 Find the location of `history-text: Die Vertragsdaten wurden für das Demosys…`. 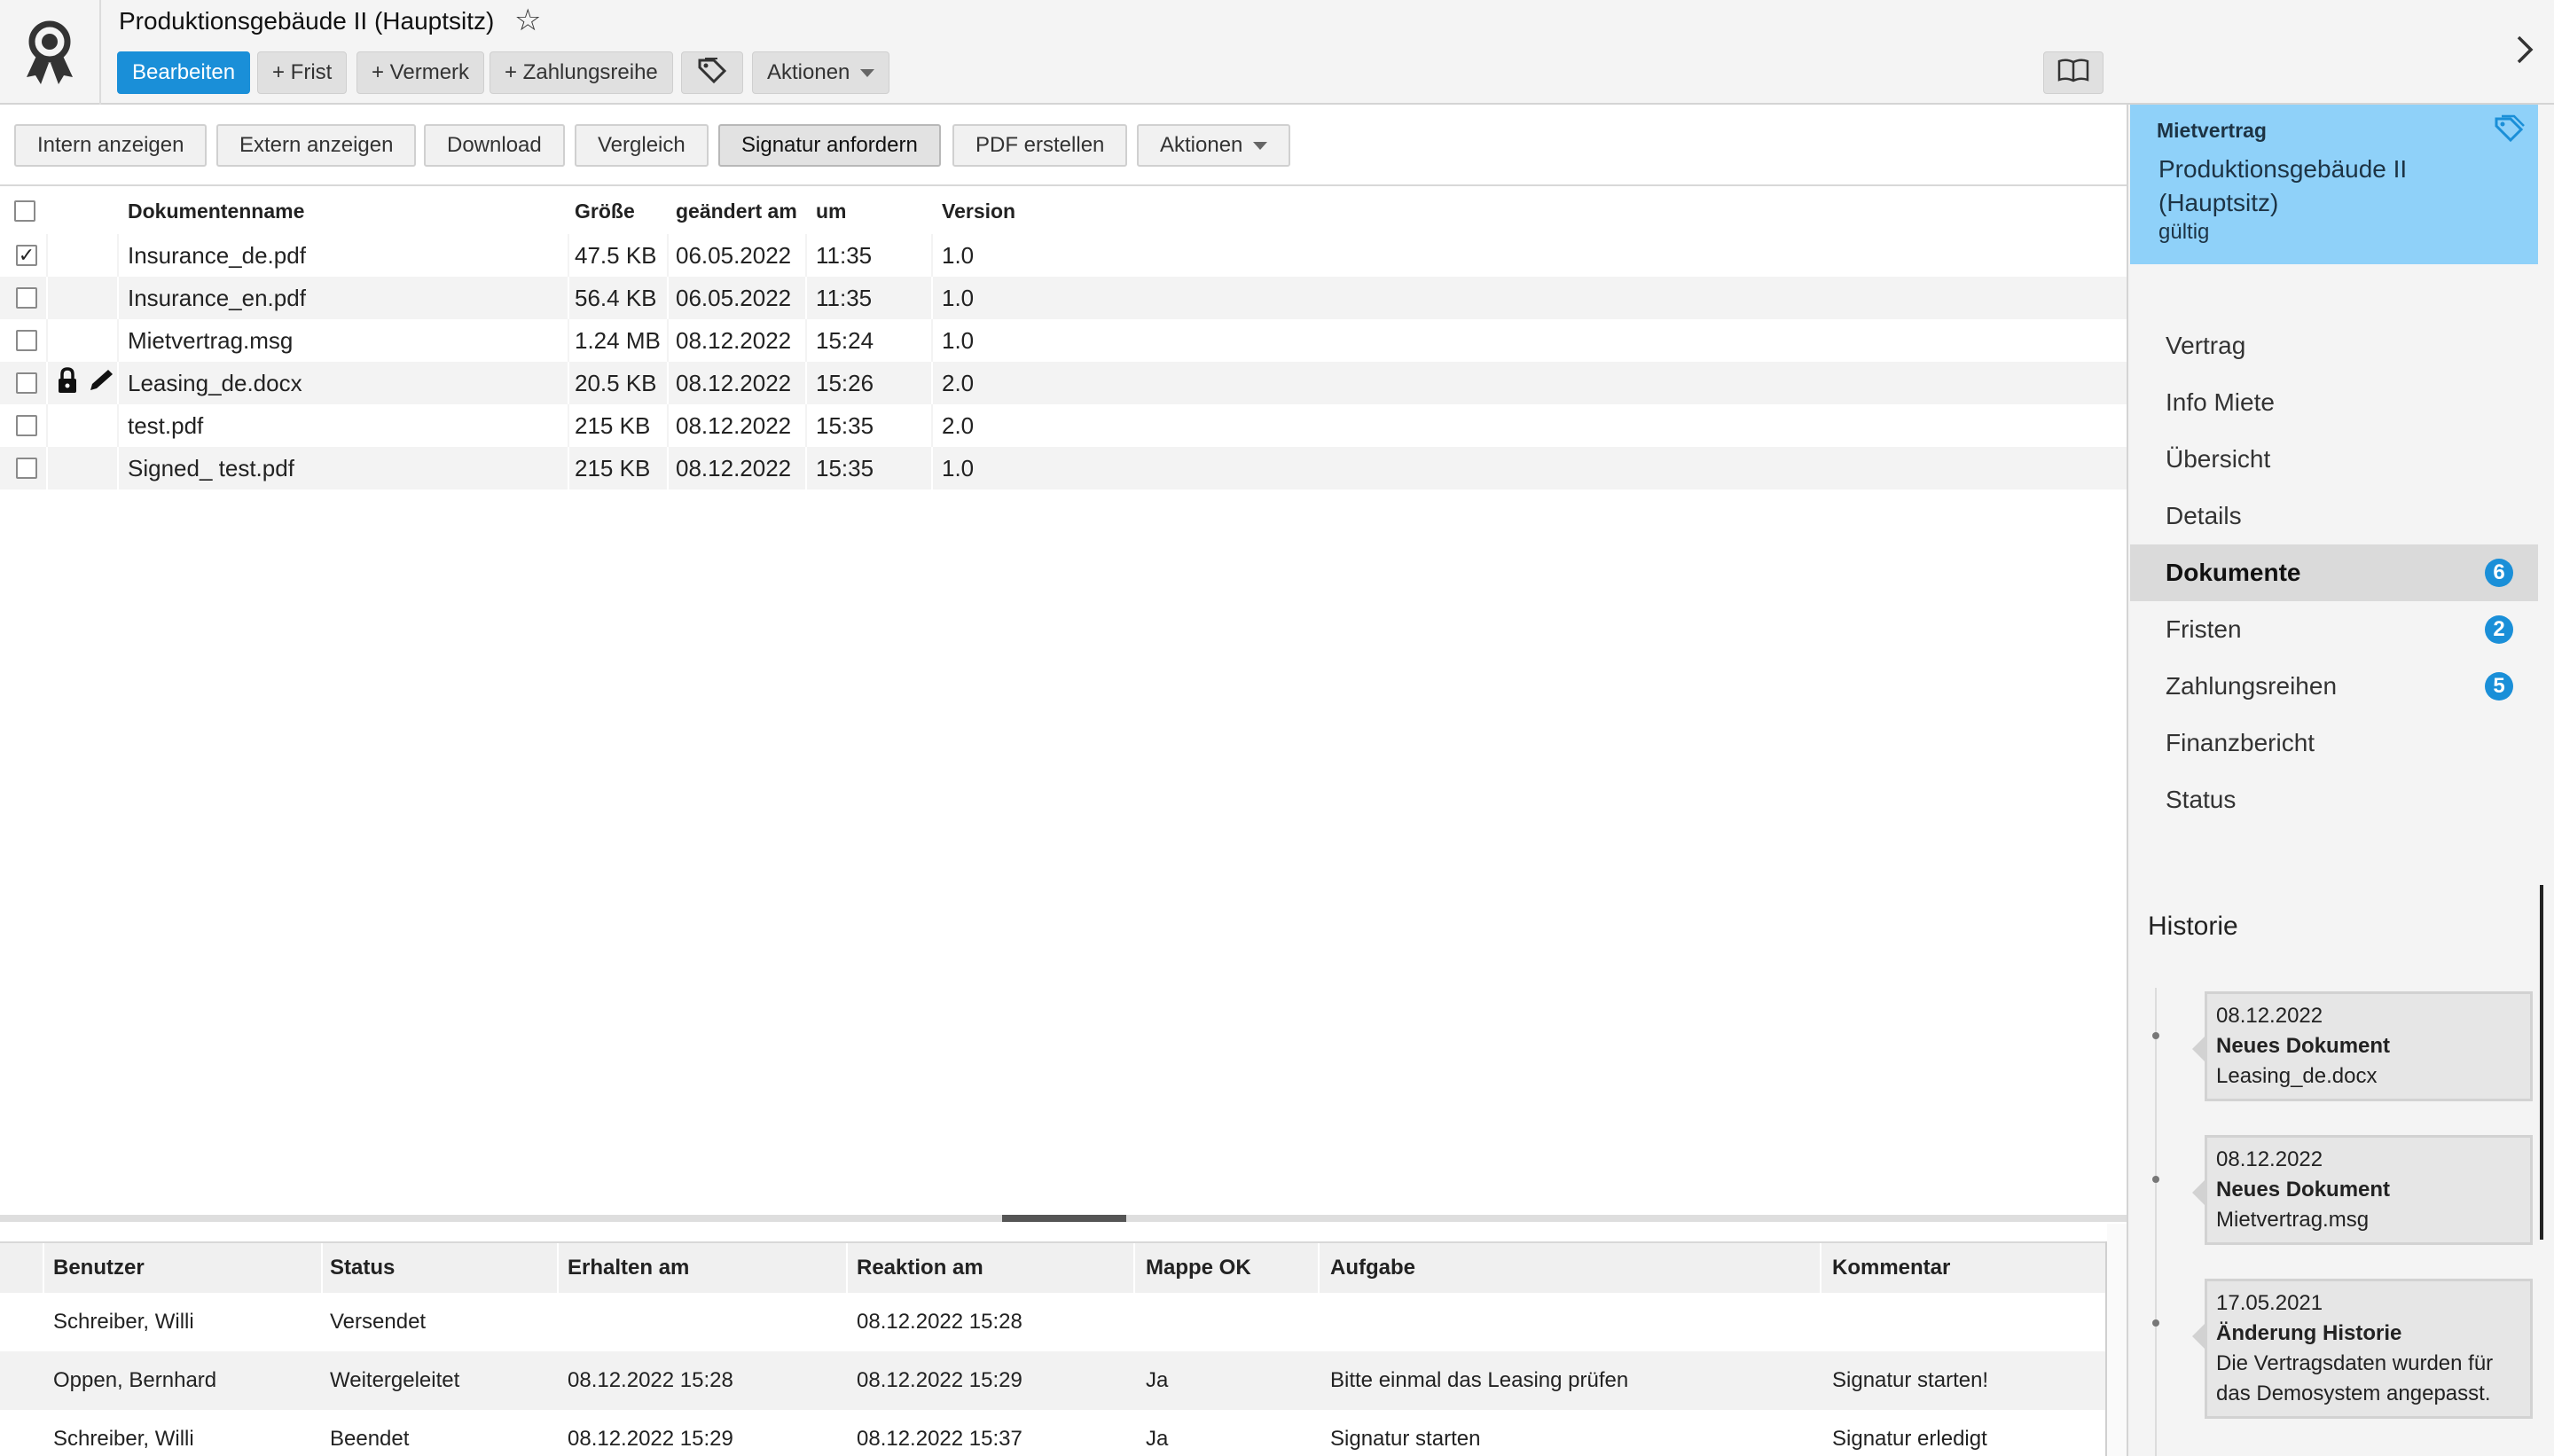

history-text: Die Vertragsdaten wurden für das Demosys… is located at coordinates (2355, 1378).